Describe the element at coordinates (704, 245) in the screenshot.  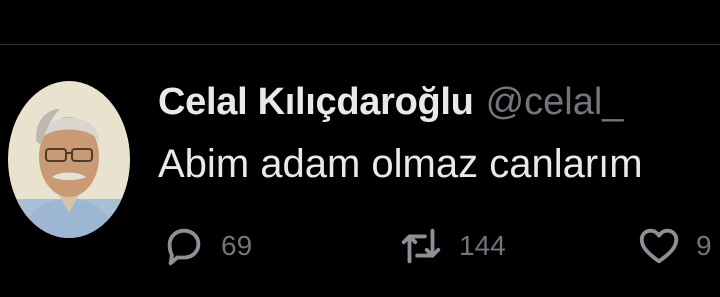
I see `like-count: 9` at that location.